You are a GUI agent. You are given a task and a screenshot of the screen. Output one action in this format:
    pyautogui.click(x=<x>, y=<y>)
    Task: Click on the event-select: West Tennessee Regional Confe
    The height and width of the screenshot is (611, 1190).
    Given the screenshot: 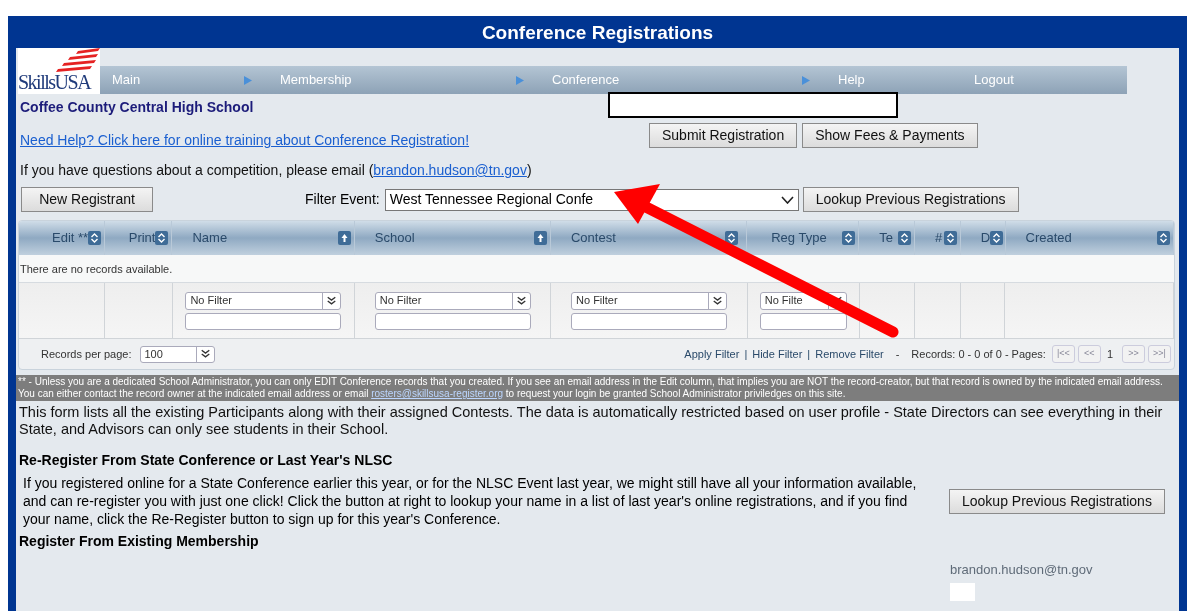 What is the action you would take?
    pyautogui.click(x=591, y=199)
    